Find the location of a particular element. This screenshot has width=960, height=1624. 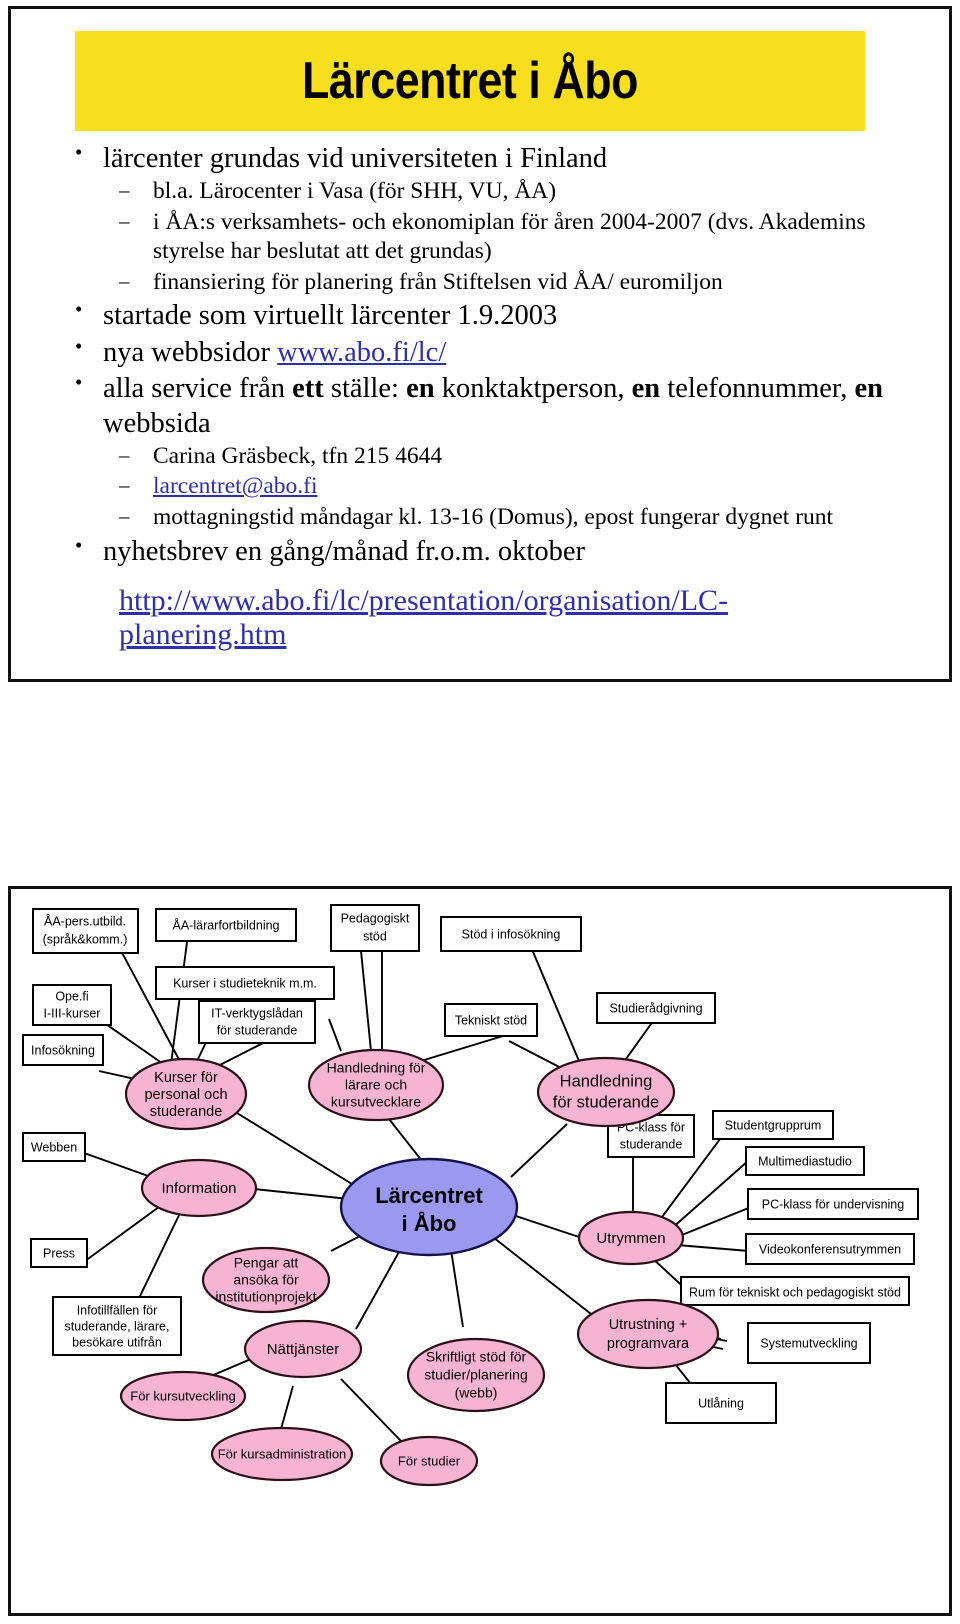

rich-part-2: ställe: is located at coordinates (365, 388).